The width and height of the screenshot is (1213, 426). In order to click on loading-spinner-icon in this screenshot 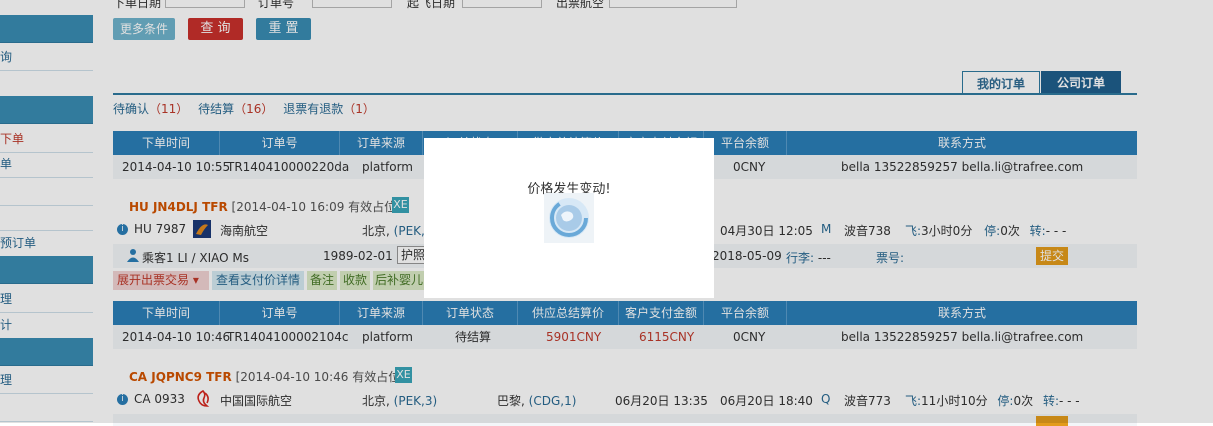, I will do `click(569, 218)`.